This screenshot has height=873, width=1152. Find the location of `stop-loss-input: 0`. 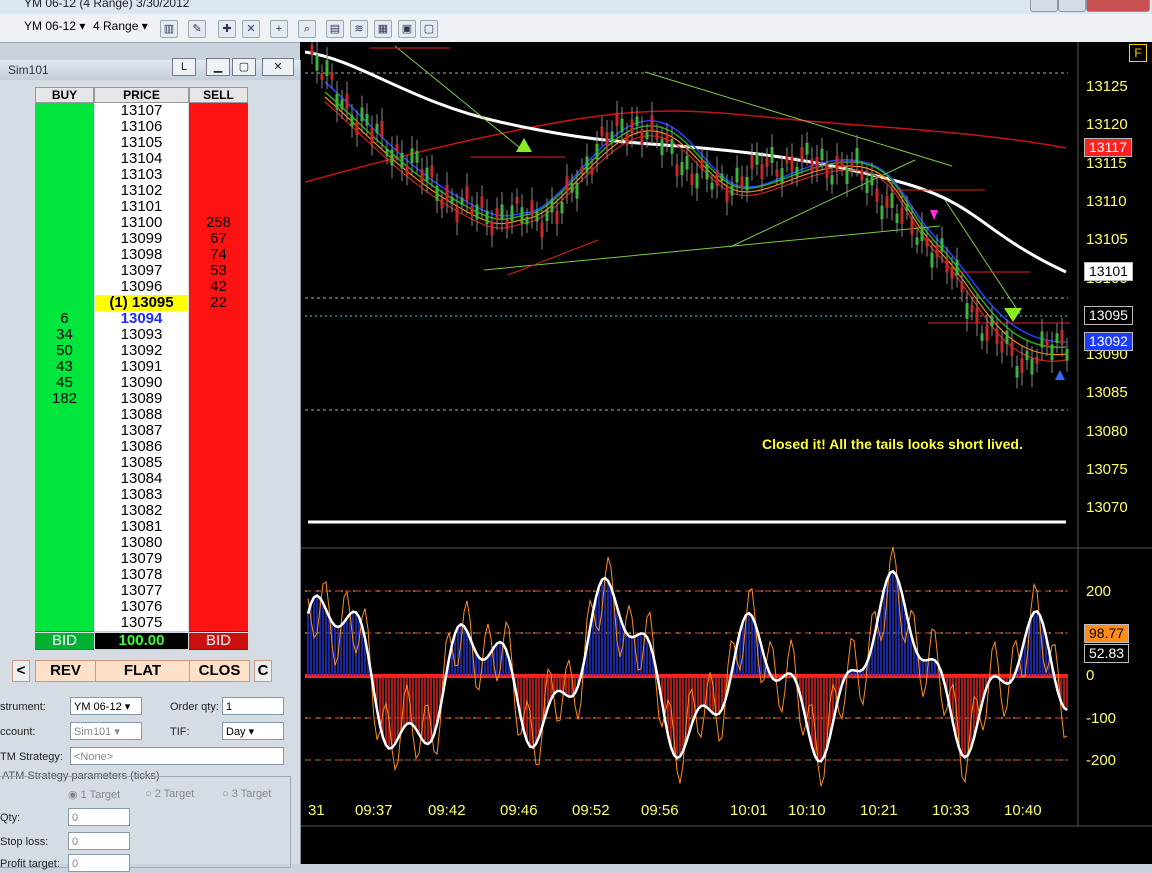

stop-loss-input: 0 is located at coordinates (99, 841).